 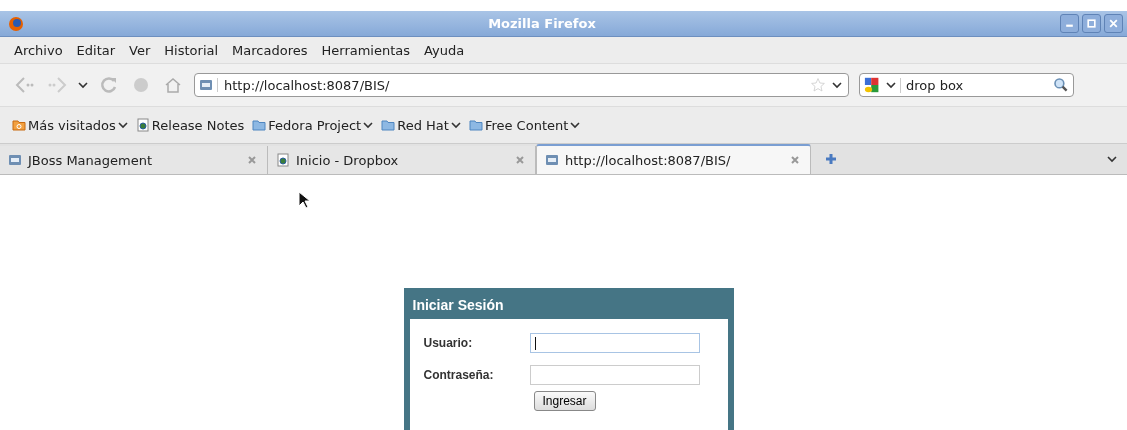 I want to click on search-icon, so click(x=1061, y=85).